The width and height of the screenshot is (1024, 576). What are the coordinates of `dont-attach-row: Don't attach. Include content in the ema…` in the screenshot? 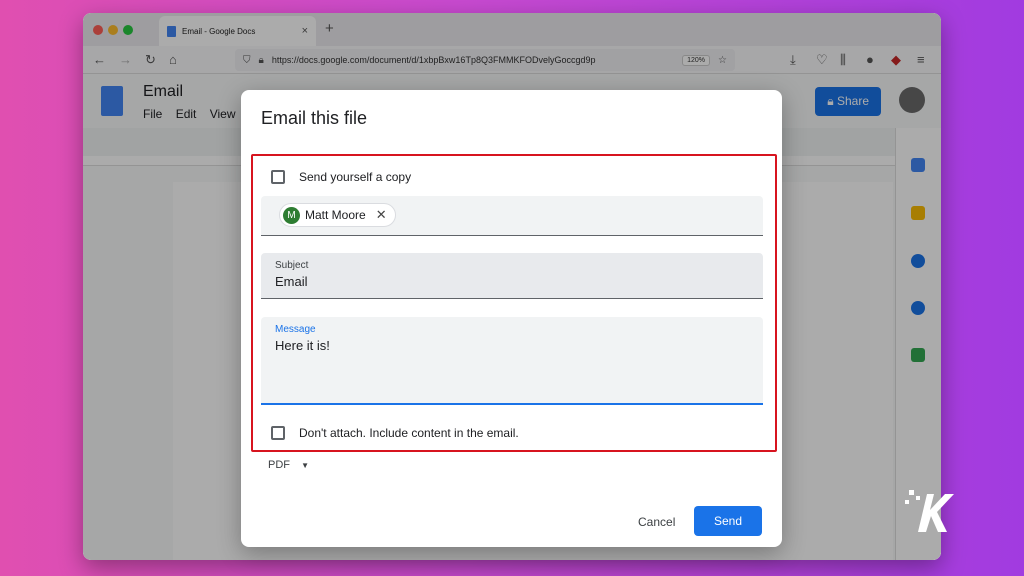 It's located at (395, 433).